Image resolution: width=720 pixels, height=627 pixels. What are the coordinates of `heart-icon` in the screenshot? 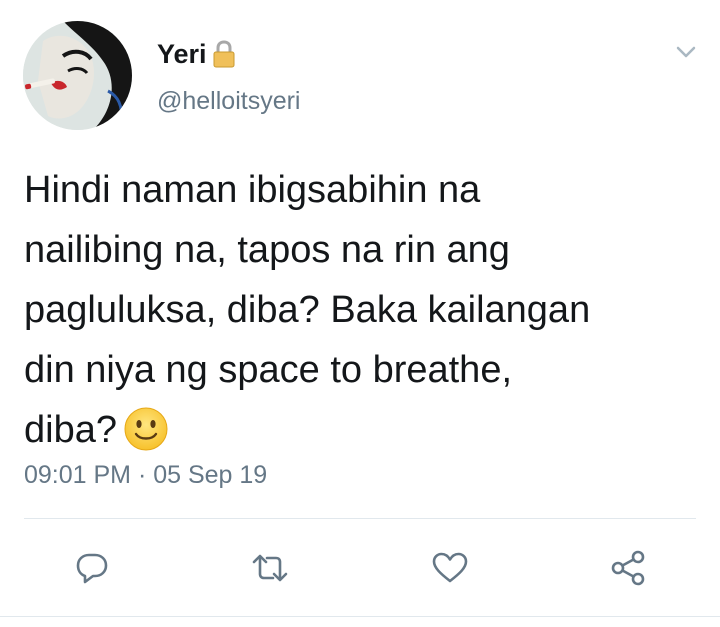 It's located at (450, 567).